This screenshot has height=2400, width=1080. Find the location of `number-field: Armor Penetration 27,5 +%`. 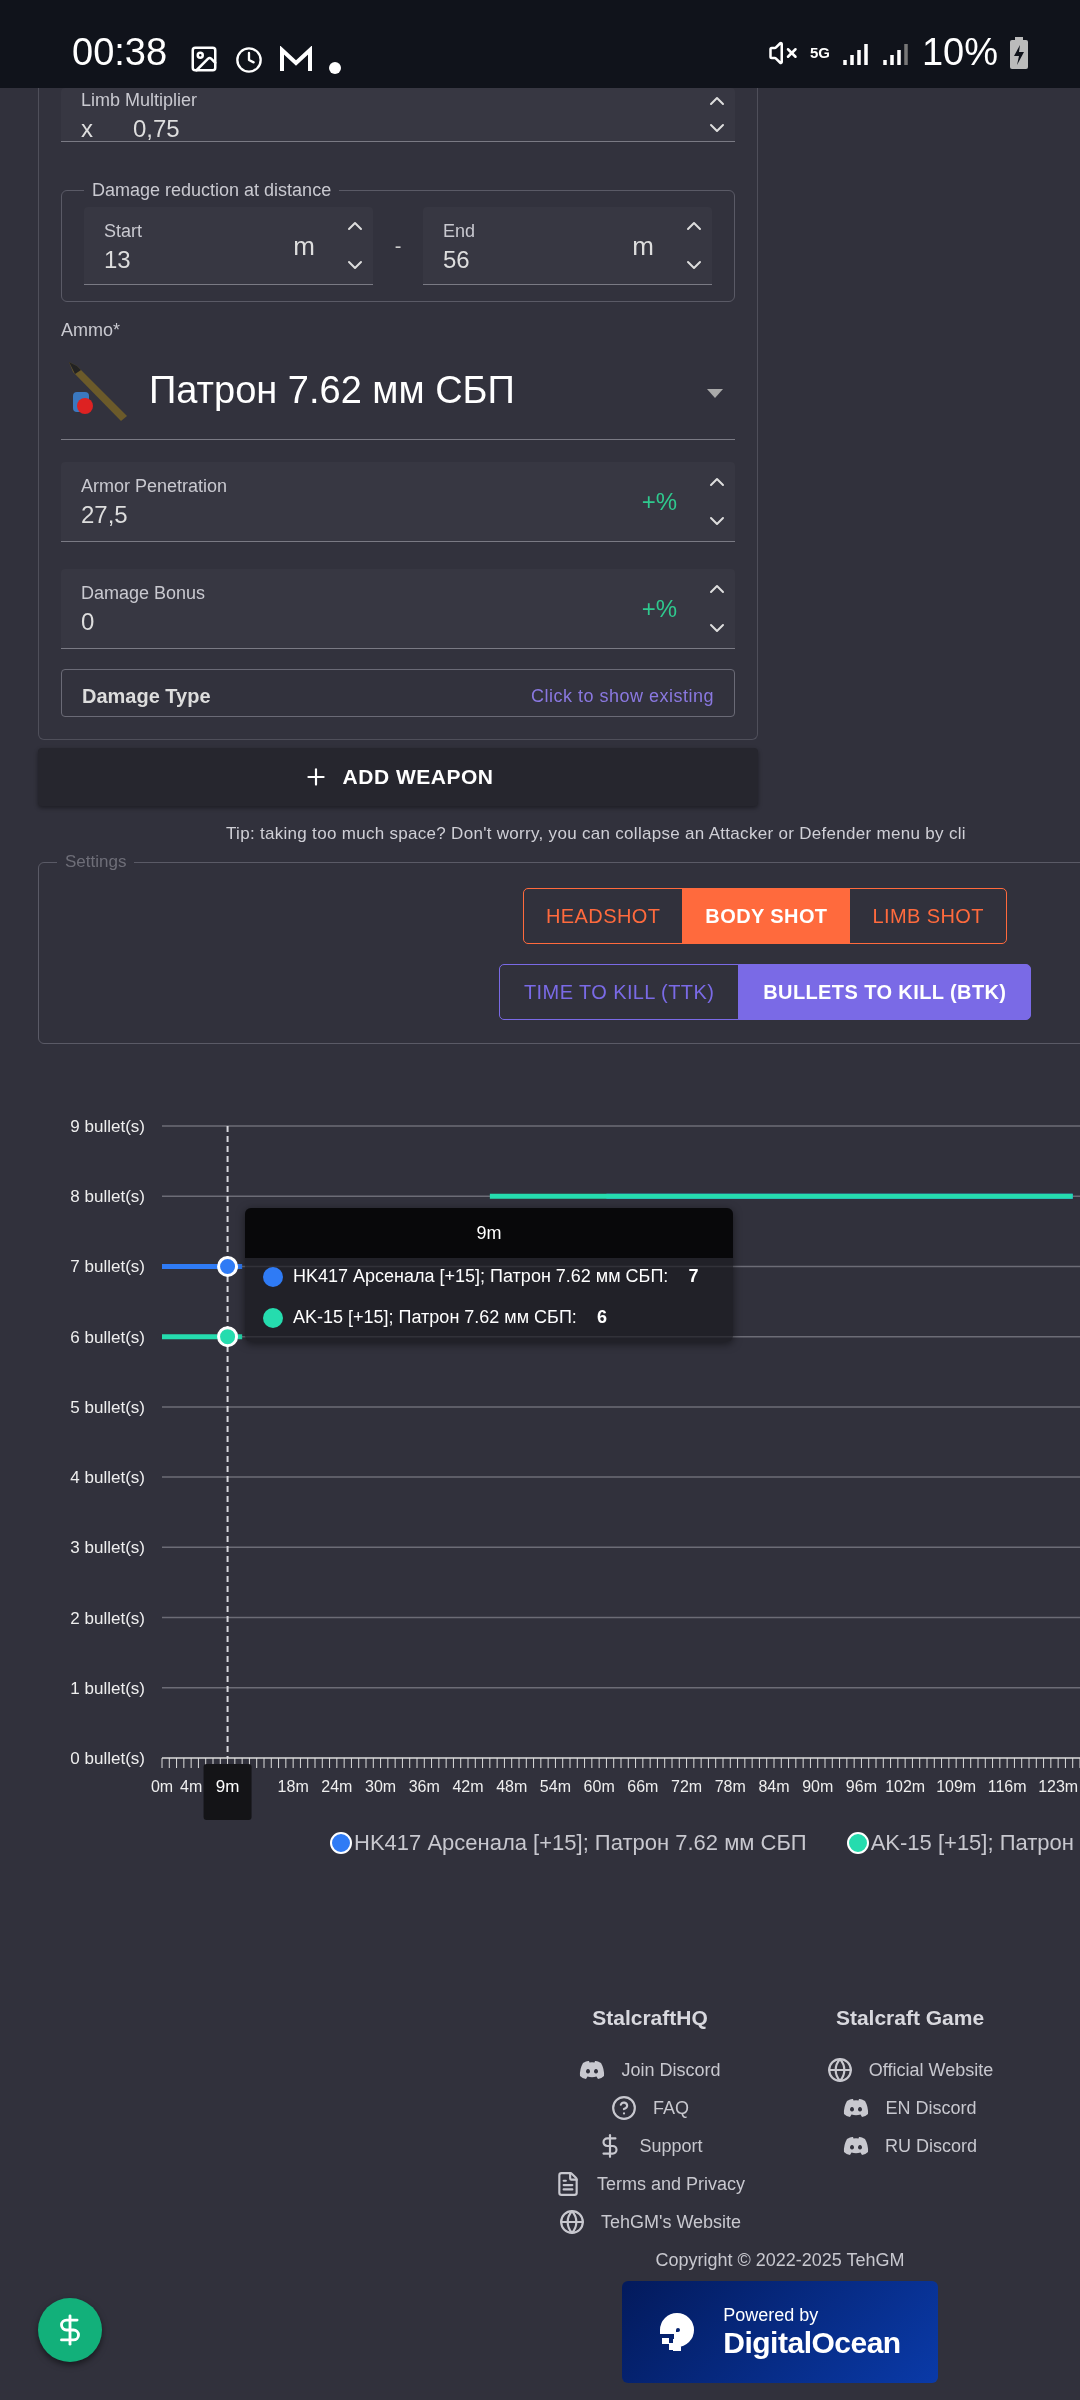

number-field: Armor Penetration 27,5 +% is located at coordinates (398, 502).